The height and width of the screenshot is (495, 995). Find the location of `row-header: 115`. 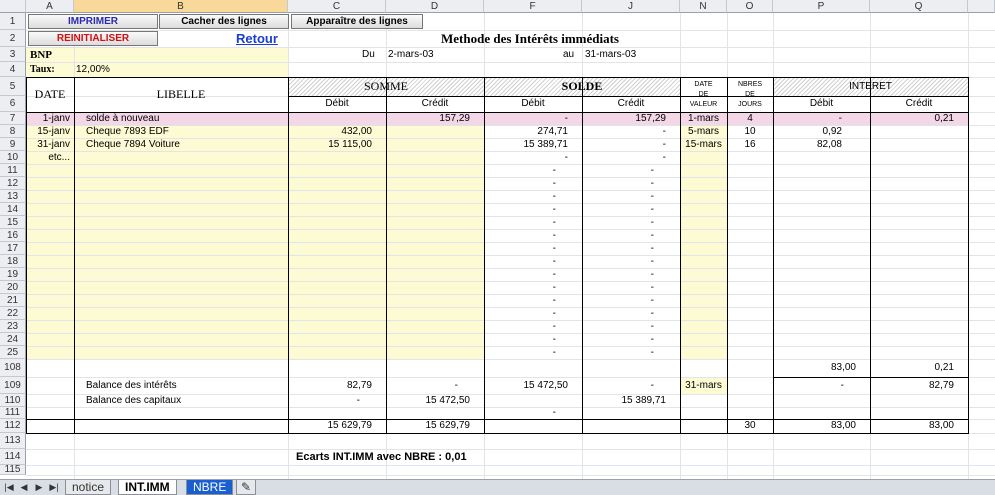

row-header: 115 is located at coordinates (13, 469).